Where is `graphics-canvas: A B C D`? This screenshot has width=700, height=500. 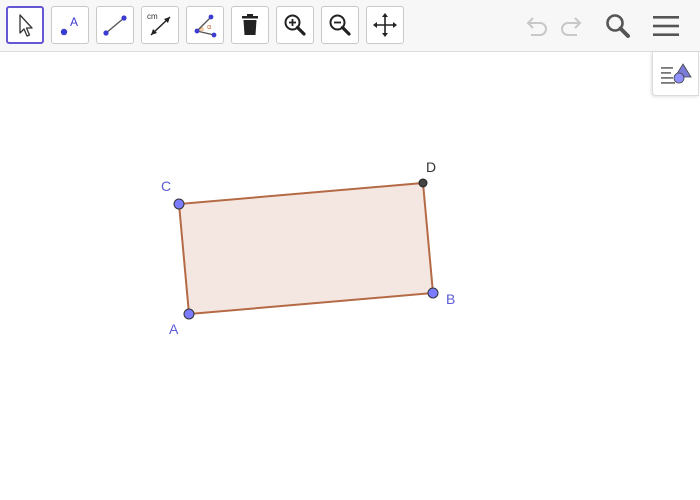 graphics-canvas: A B C D is located at coordinates (308, 248).